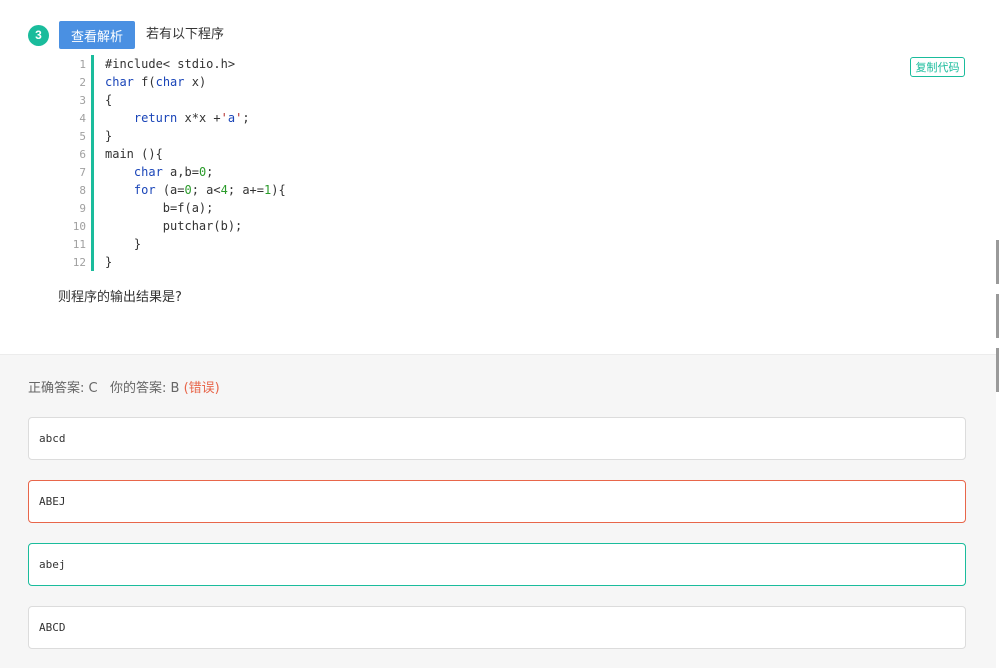 The height and width of the screenshot is (668, 999). I want to click on question-footer: 则程序的输出结果是?, so click(120, 297).